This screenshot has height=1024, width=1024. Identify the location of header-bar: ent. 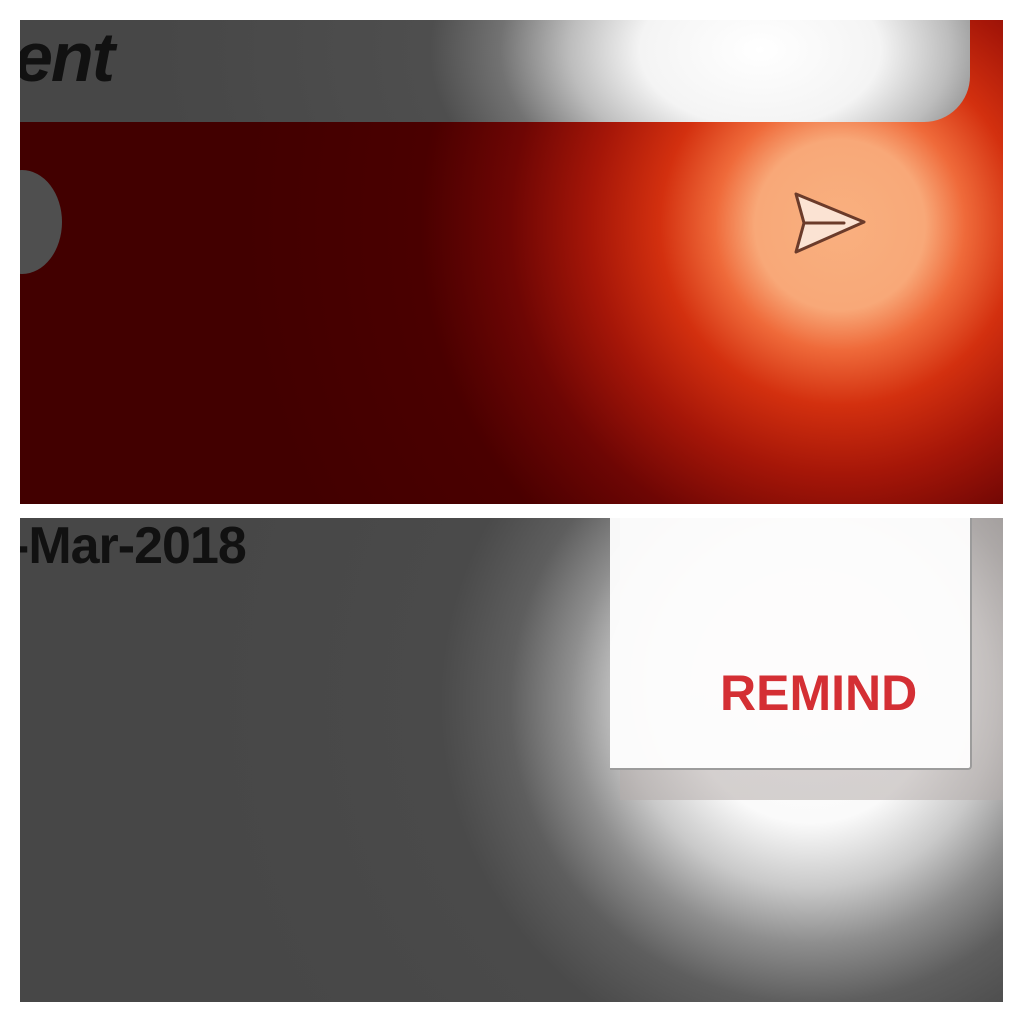
(495, 71).